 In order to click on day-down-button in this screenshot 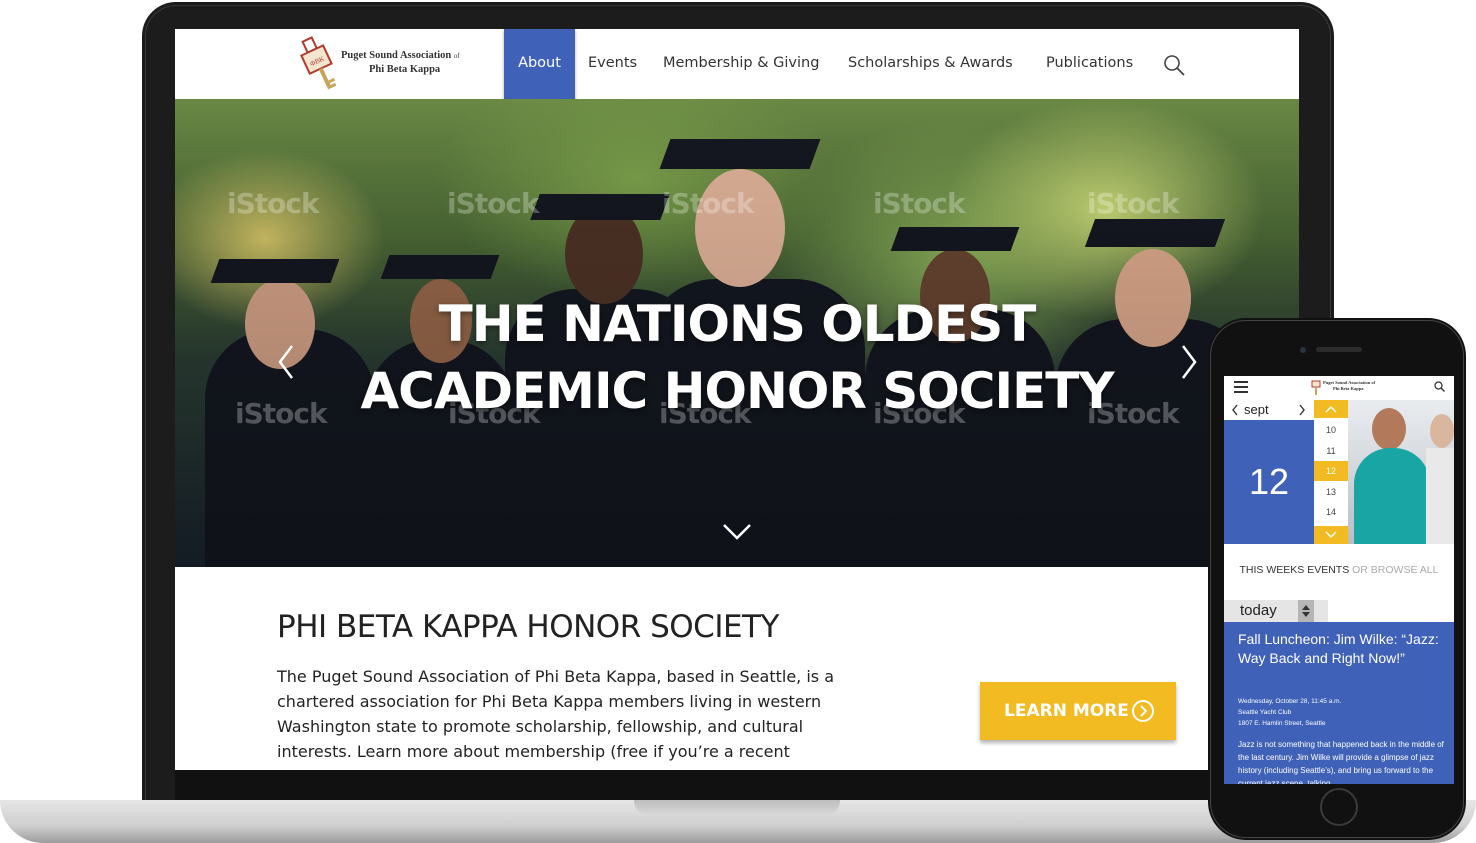, I will do `click(1331, 535)`.